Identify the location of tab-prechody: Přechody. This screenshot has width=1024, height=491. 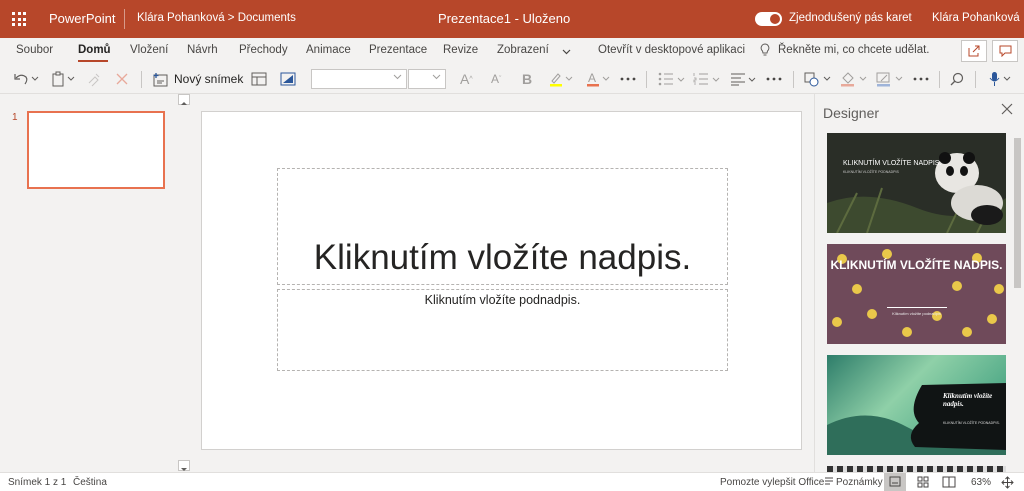
(263, 50).